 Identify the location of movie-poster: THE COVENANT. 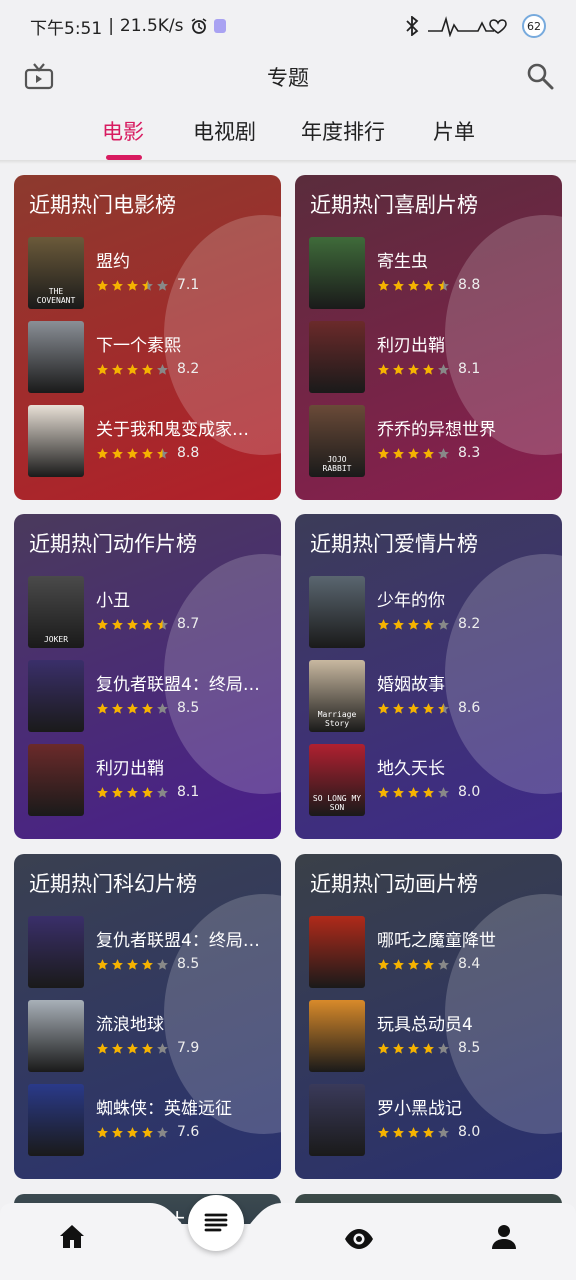
(56, 273).